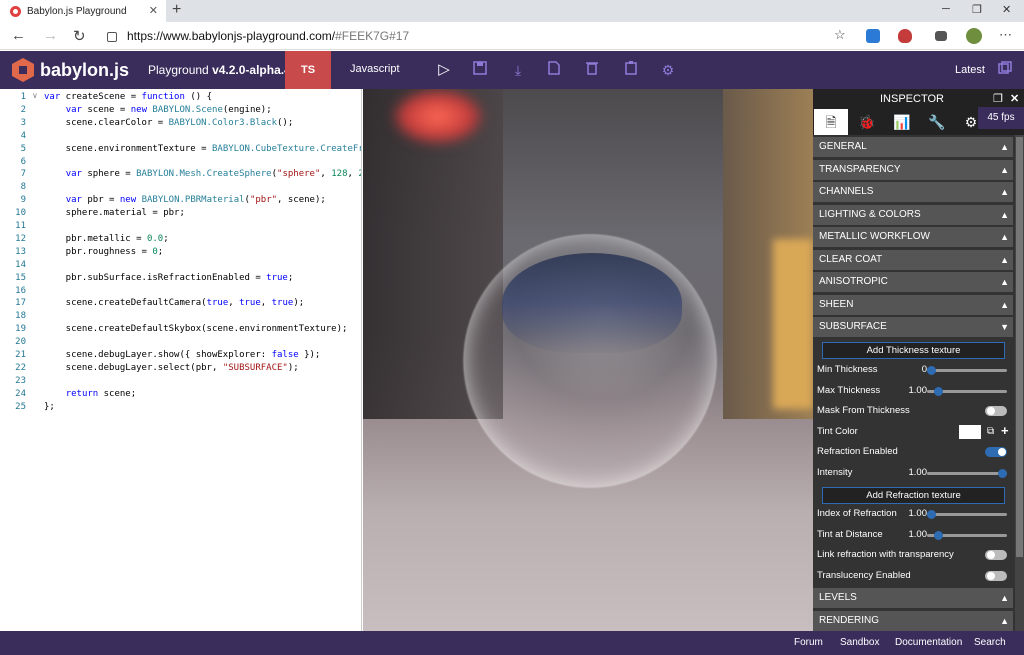  What do you see at coordinates (902, 122) in the screenshot?
I see `statistics-tab-icon: 📊` at bounding box center [902, 122].